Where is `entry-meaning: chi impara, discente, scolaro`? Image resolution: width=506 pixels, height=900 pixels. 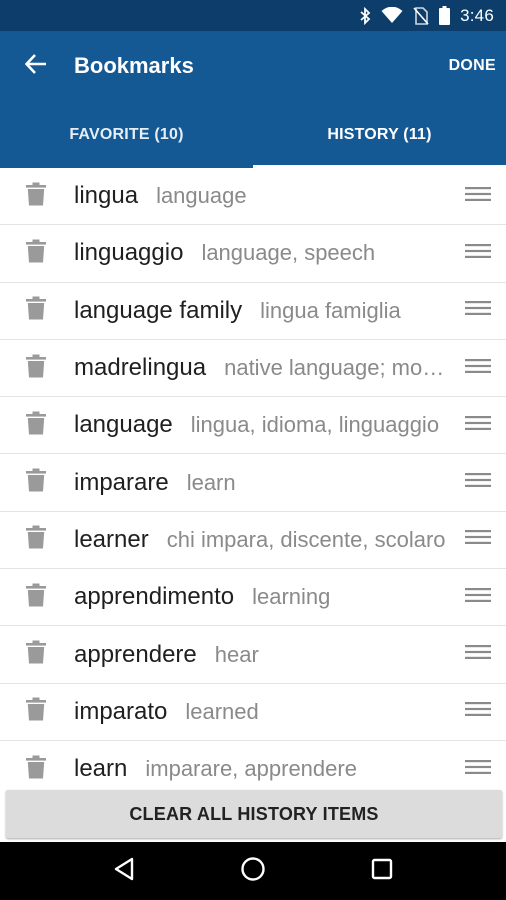
entry-meaning: chi impara, discente, scolaro is located at coordinates (306, 539).